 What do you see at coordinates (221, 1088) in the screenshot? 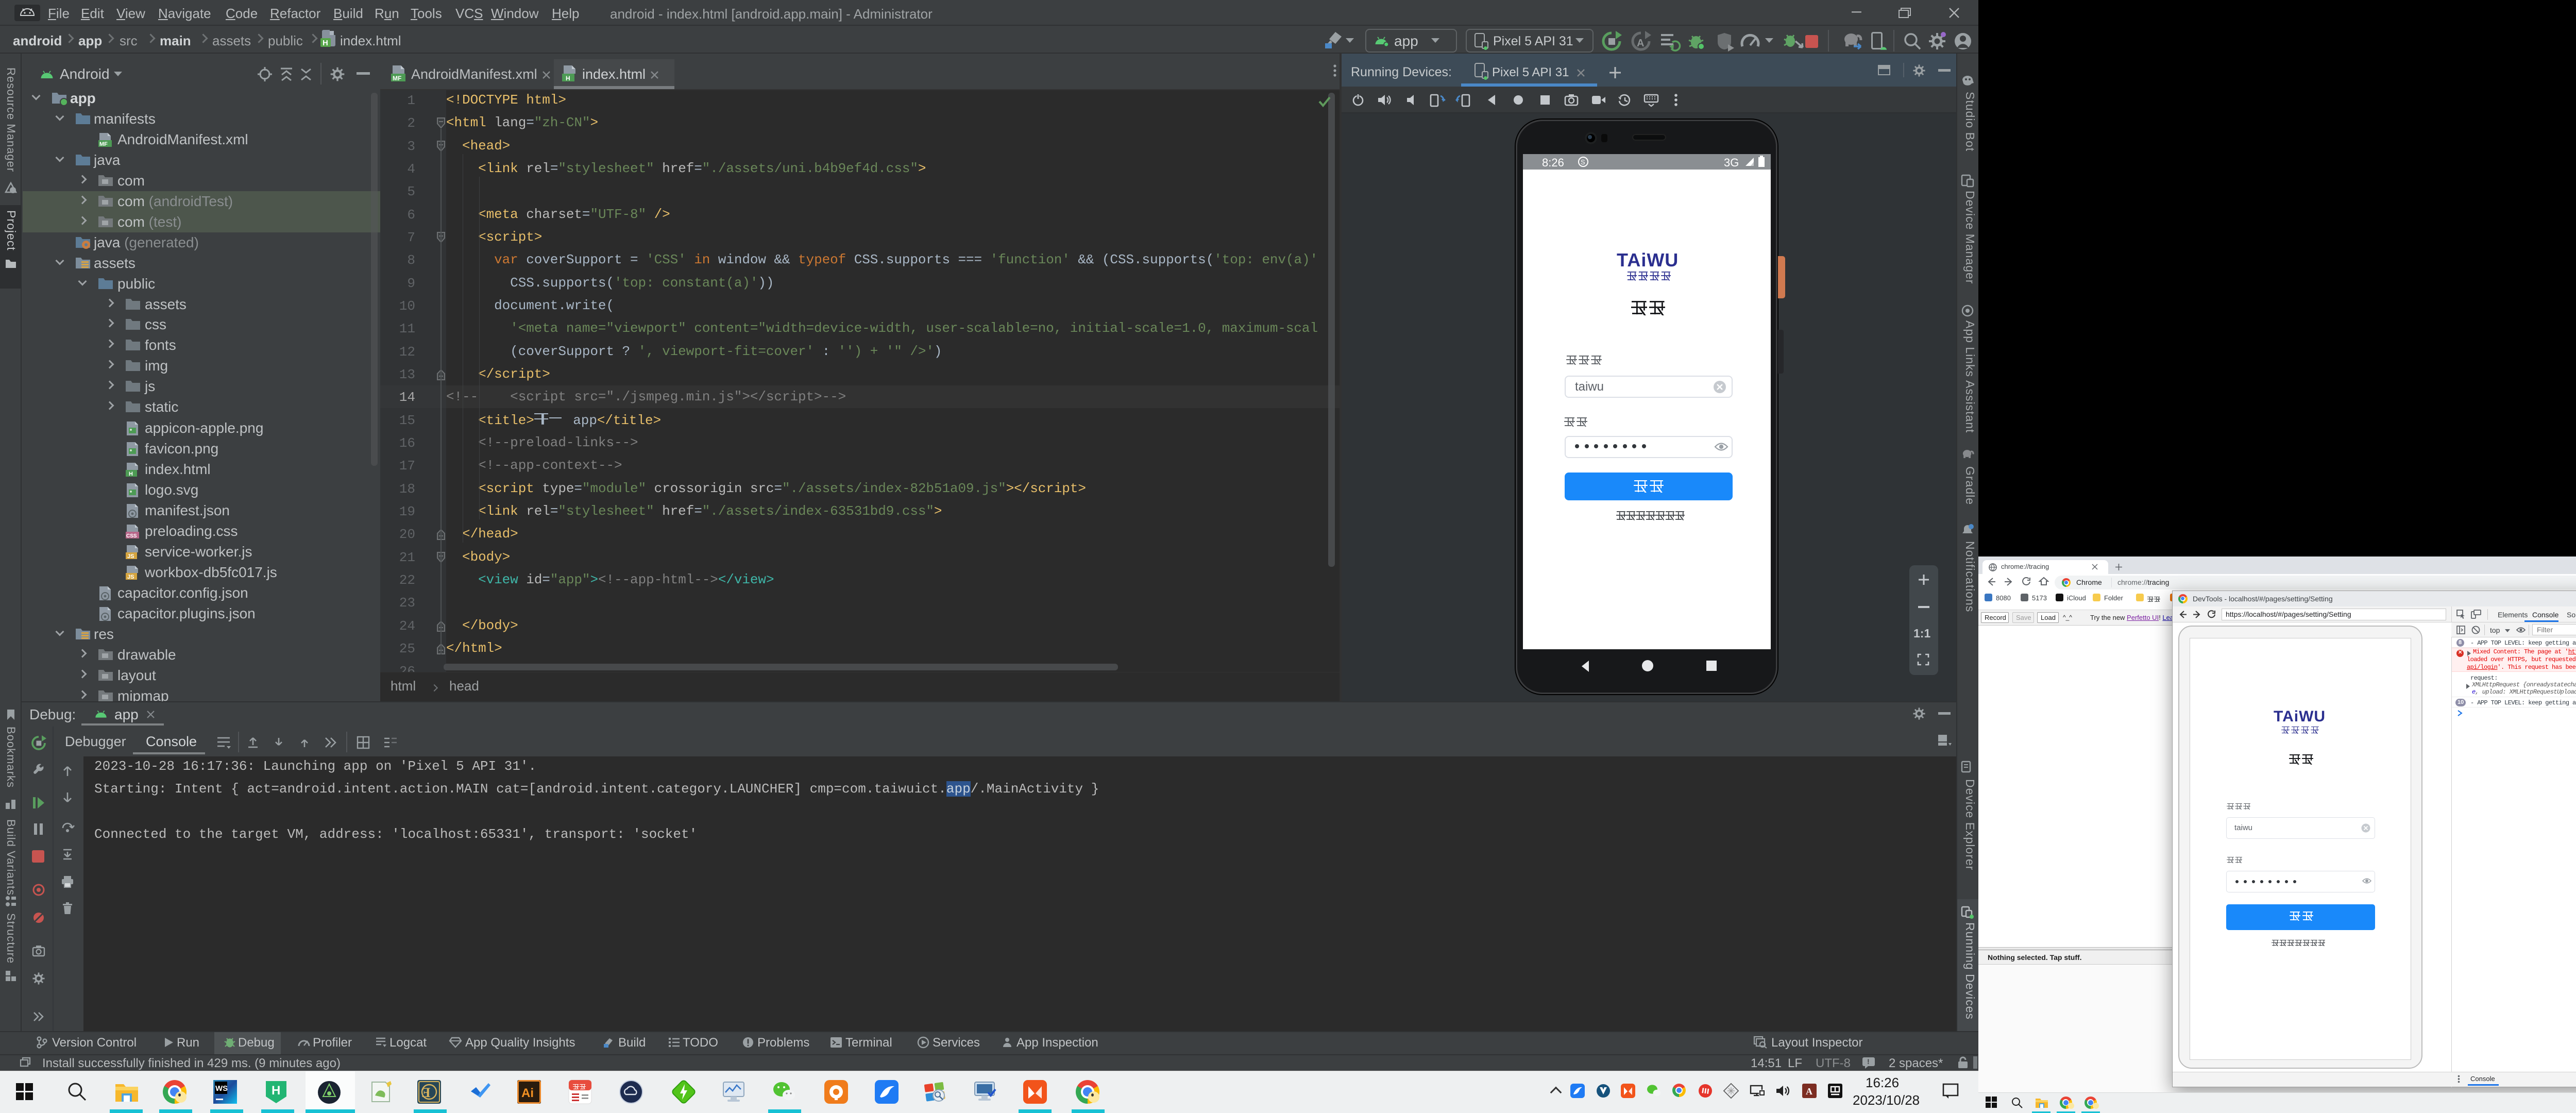
I see `svg-text: WS` at bounding box center [221, 1088].